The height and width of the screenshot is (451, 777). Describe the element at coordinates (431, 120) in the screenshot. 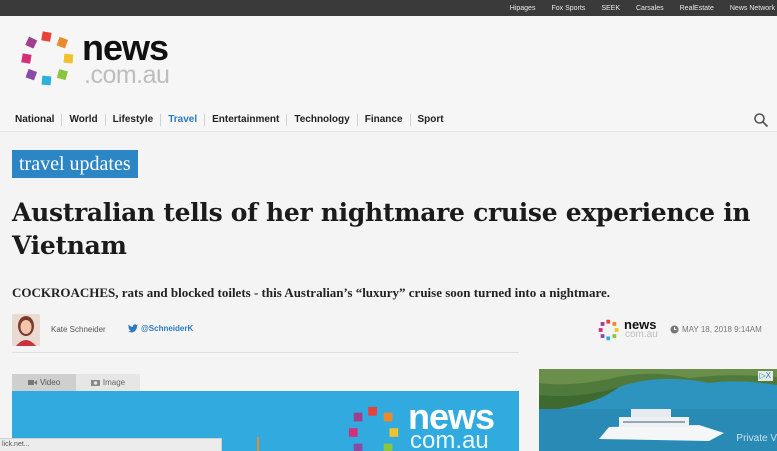

I see `nav-item-sport: Sport` at that location.